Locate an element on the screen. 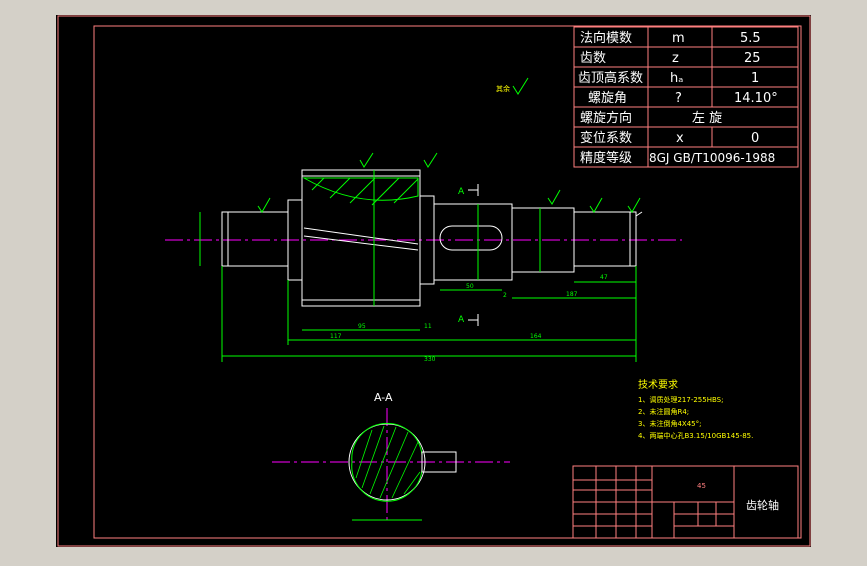 The image size is (867, 566). svg-text: 其余 is located at coordinates (503, 88).